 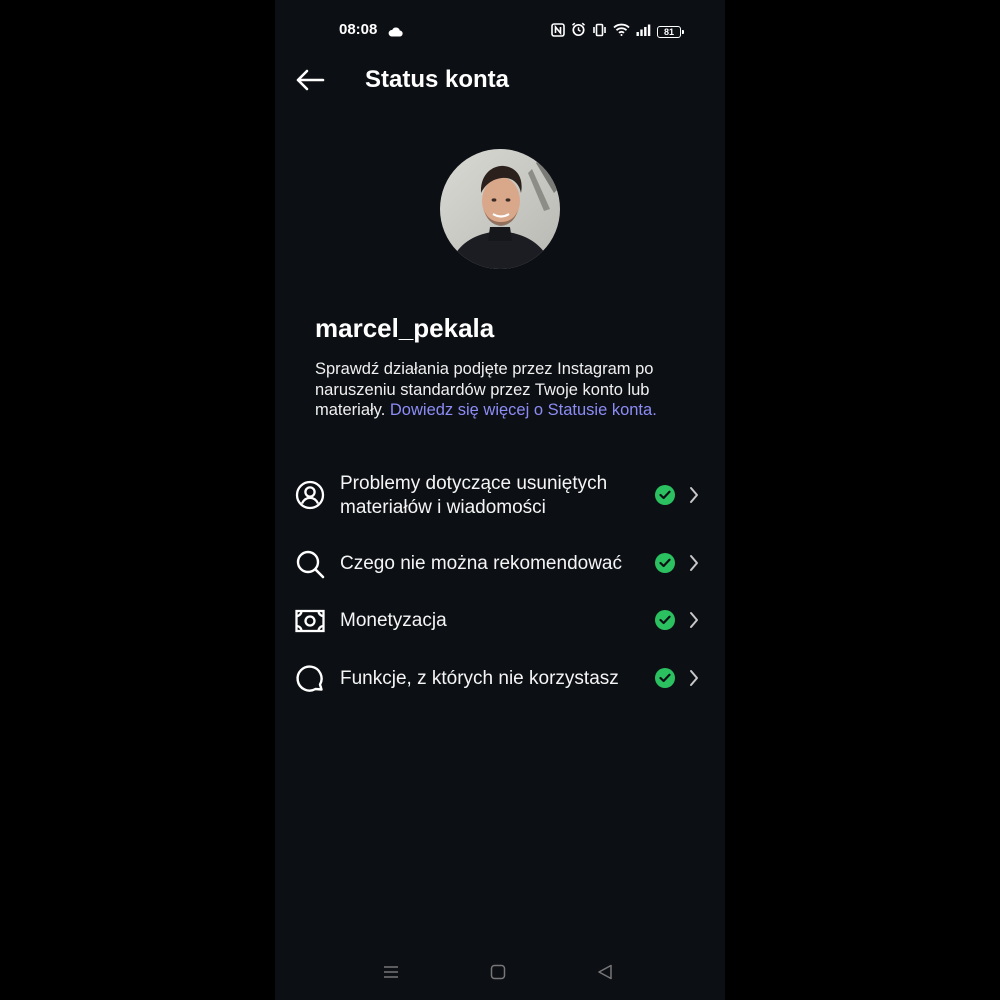 I want to click on status-icons: 81, so click(x=617, y=32).